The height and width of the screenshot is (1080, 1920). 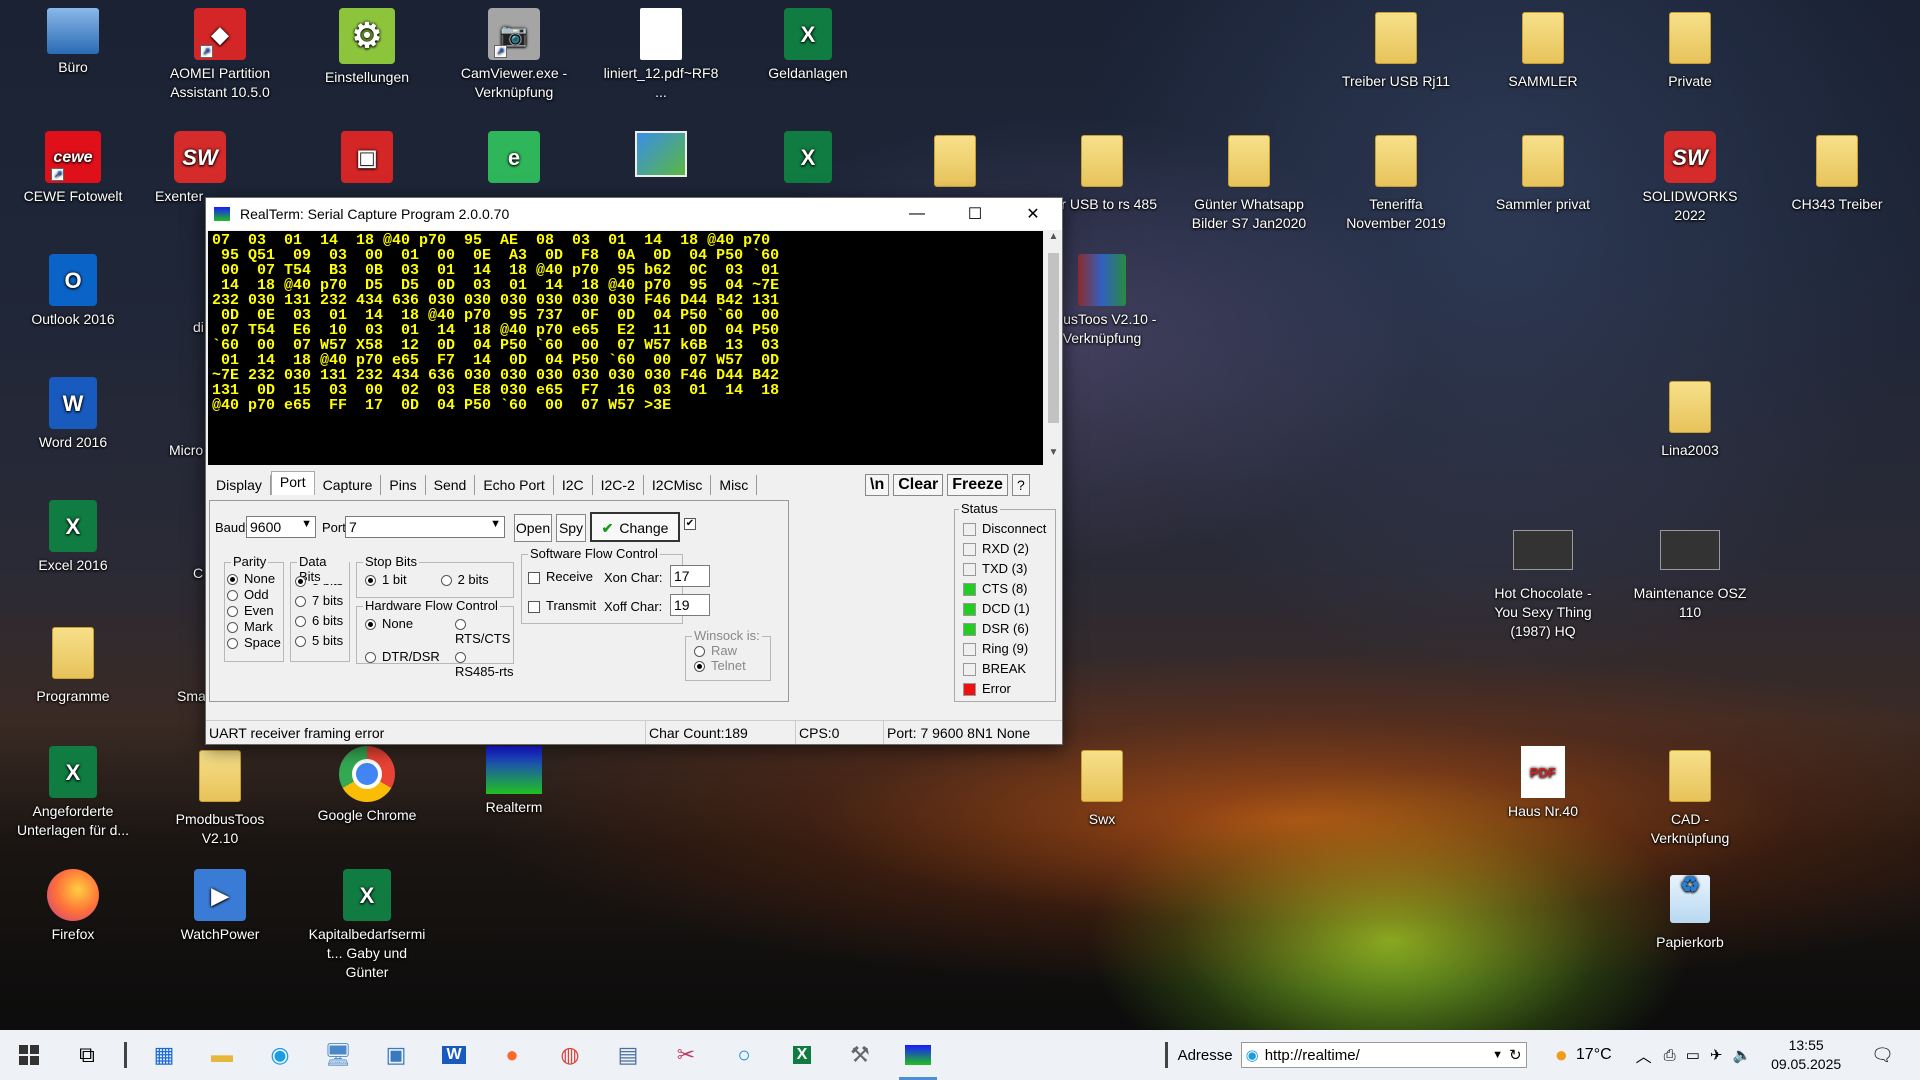 I want to click on desktop-icon-realterm: Realterm, so click(x=514, y=781).